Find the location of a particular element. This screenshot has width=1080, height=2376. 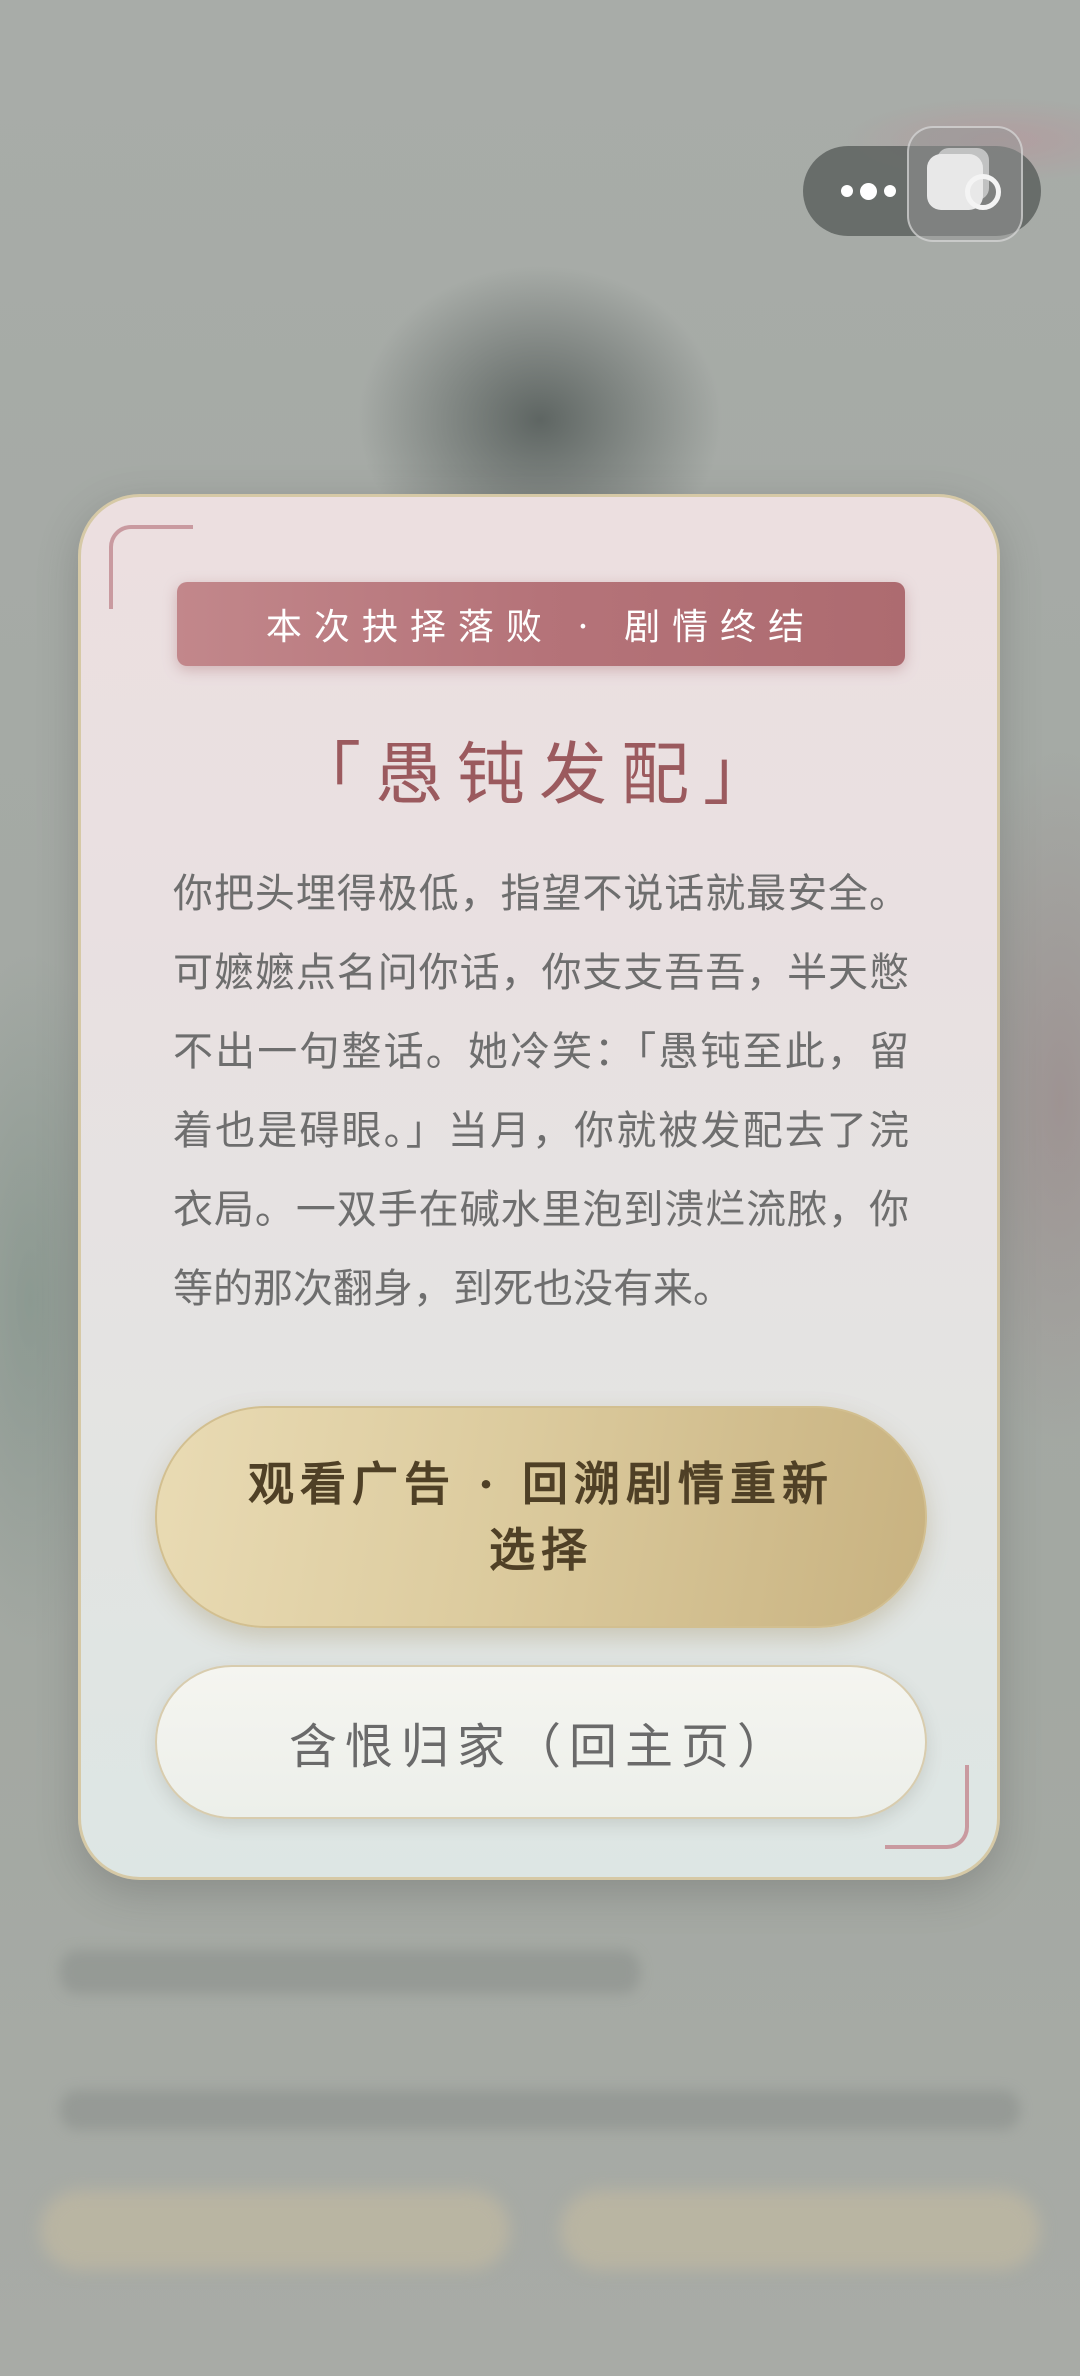

capsule-menu is located at coordinates (922, 184).